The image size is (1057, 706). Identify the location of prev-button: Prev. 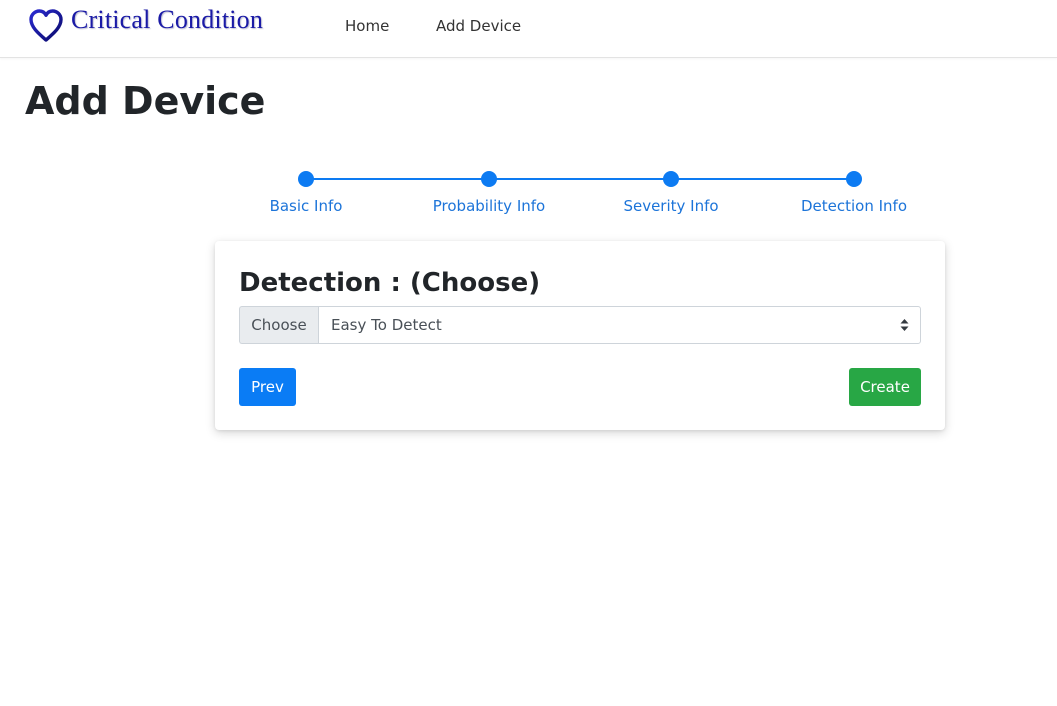
(267, 387).